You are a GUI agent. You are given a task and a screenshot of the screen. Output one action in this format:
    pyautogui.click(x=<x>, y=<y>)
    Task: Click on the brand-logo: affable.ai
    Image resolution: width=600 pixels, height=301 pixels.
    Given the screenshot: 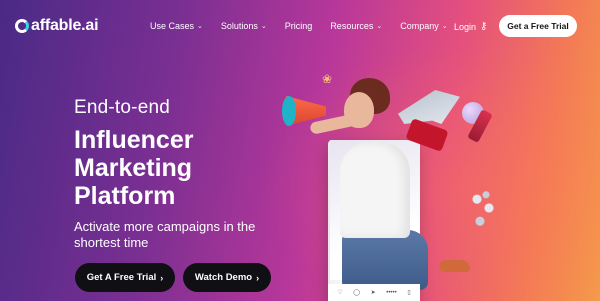 What is the action you would take?
    pyautogui.click(x=57, y=26)
    